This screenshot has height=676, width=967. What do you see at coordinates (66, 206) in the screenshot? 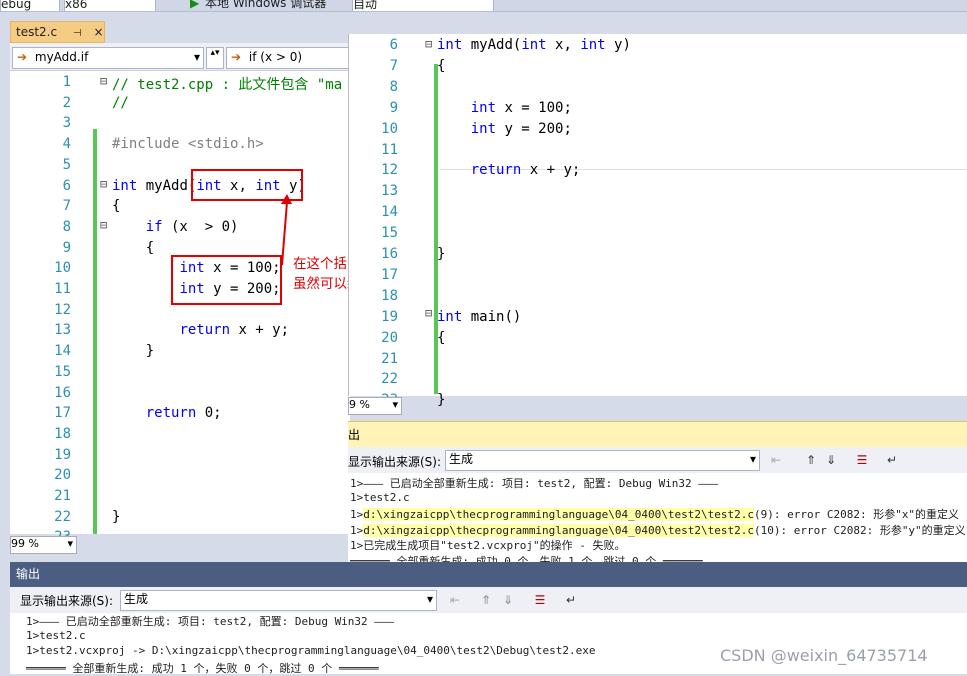
I see `line-number: 7` at bounding box center [66, 206].